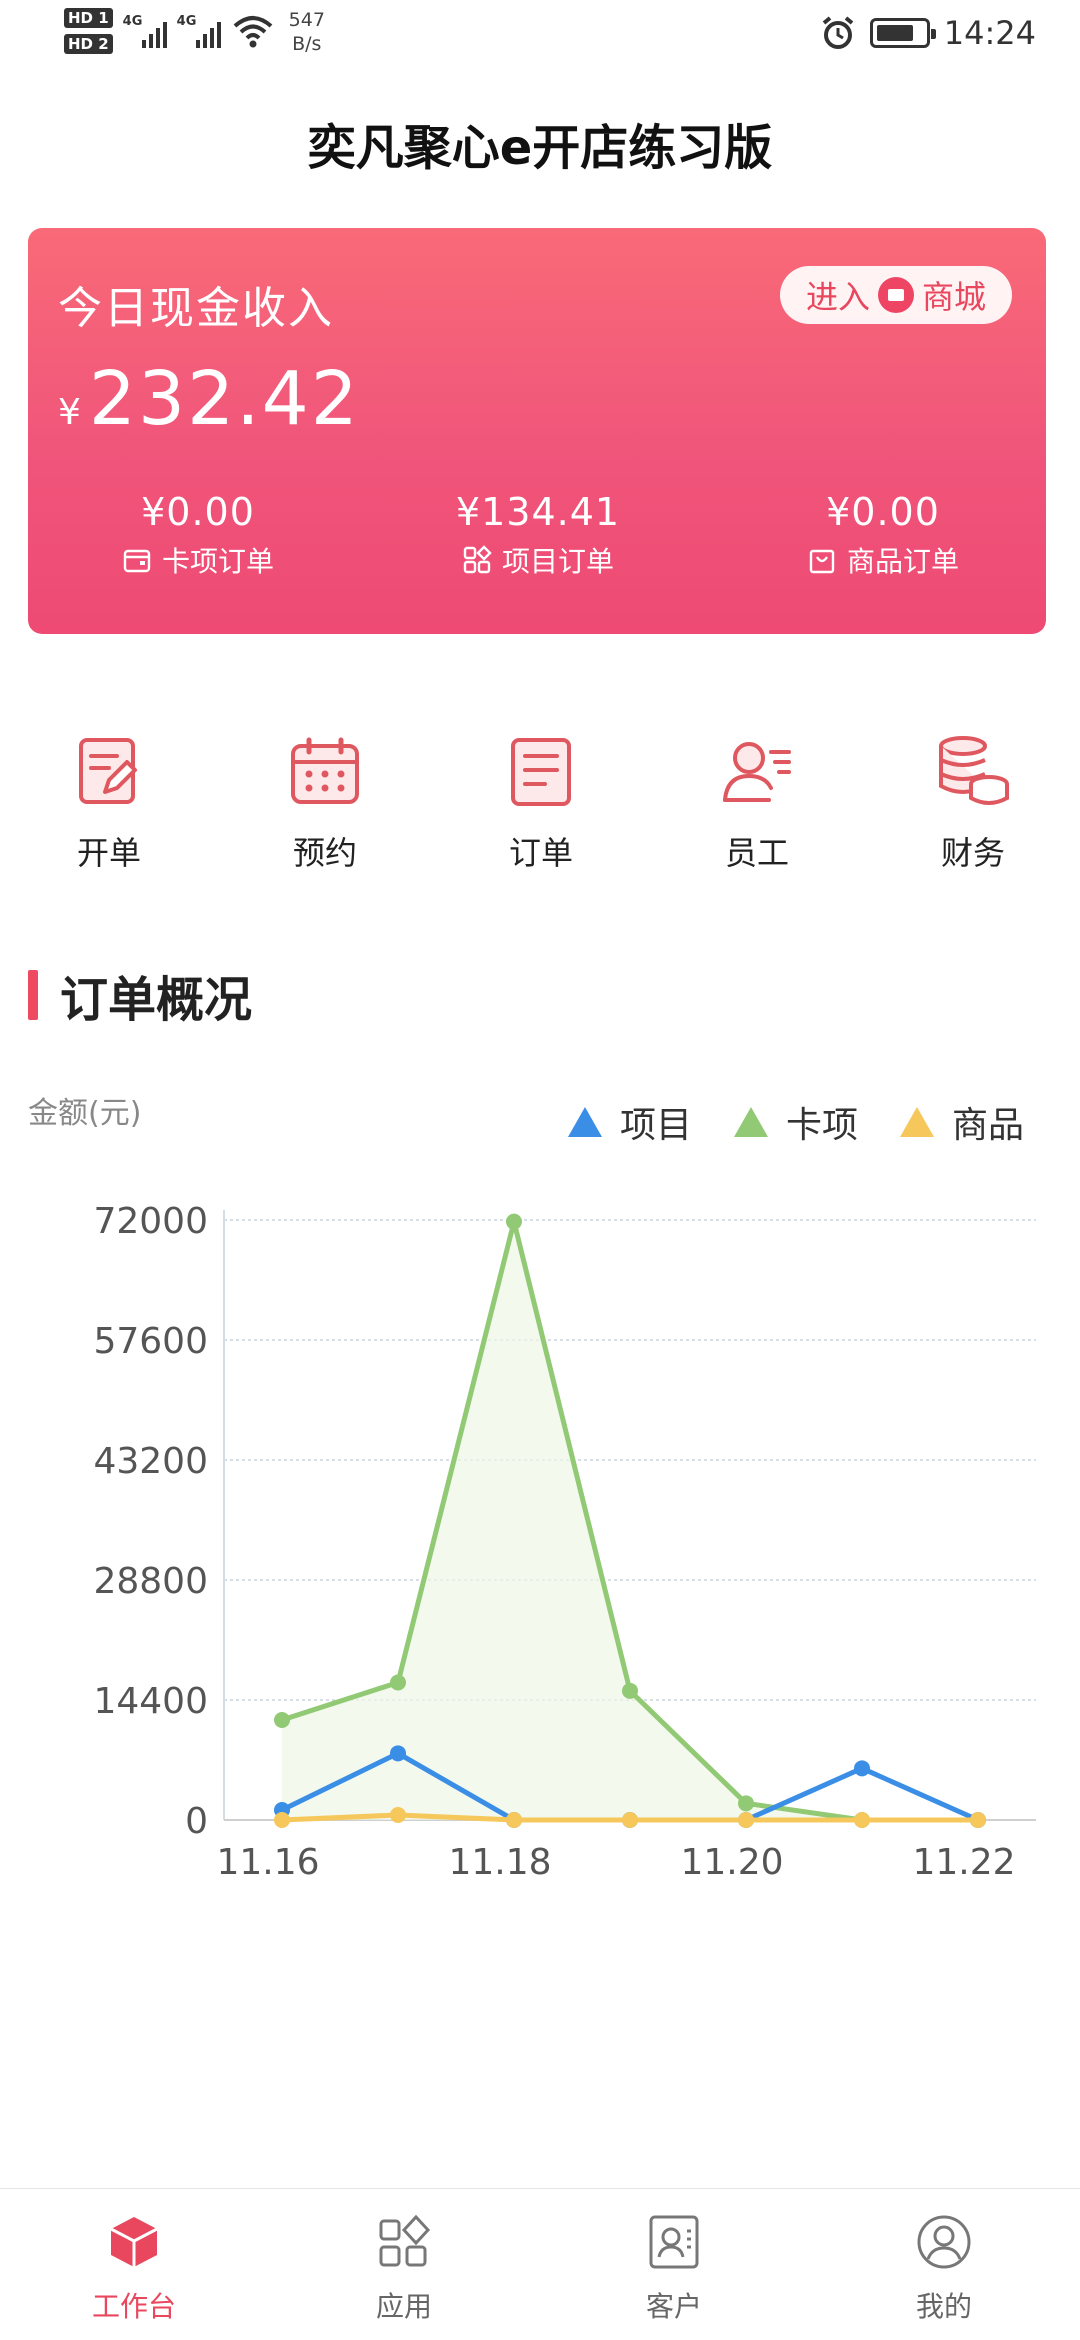  I want to click on stat-project-orders: ¥134.41 项目订单, so click(538, 535).